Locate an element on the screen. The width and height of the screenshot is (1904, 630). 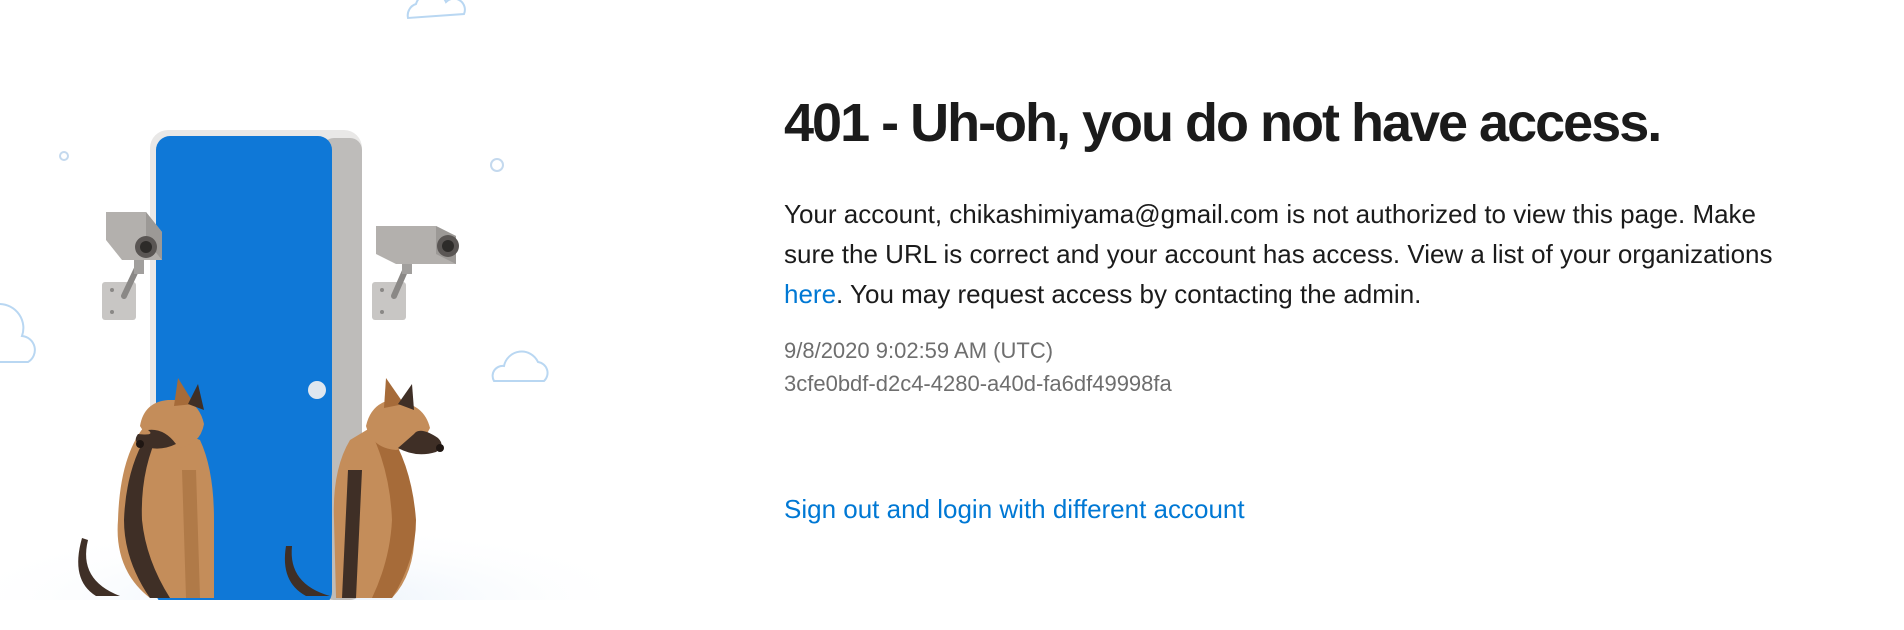
organizations-link: here is located at coordinates (810, 294).